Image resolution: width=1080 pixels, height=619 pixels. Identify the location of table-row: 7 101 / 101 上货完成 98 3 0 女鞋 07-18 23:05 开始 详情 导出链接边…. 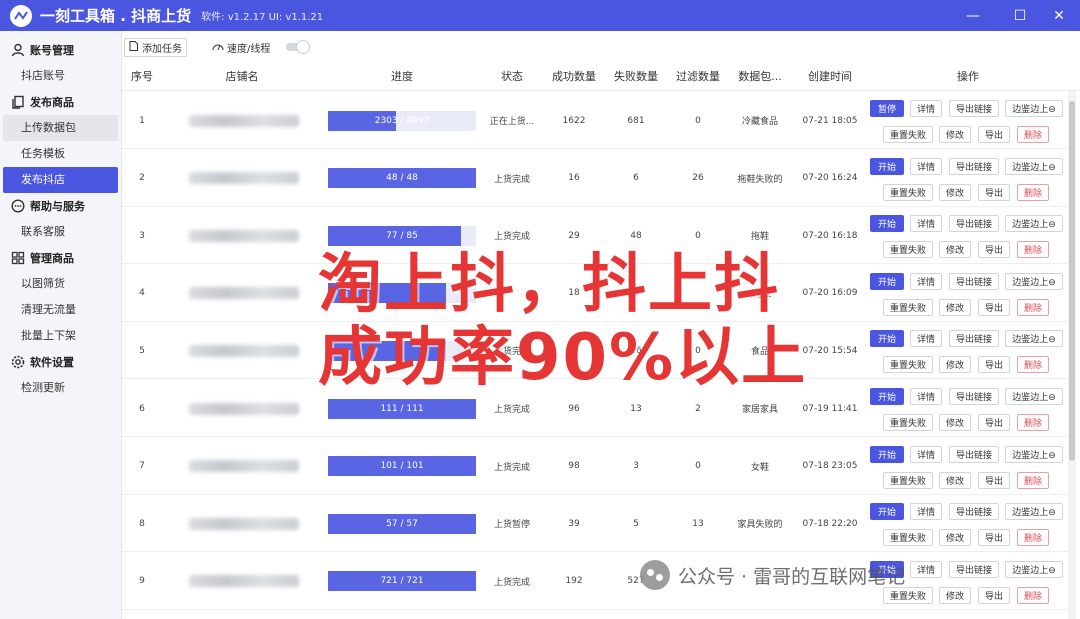
(595, 466).